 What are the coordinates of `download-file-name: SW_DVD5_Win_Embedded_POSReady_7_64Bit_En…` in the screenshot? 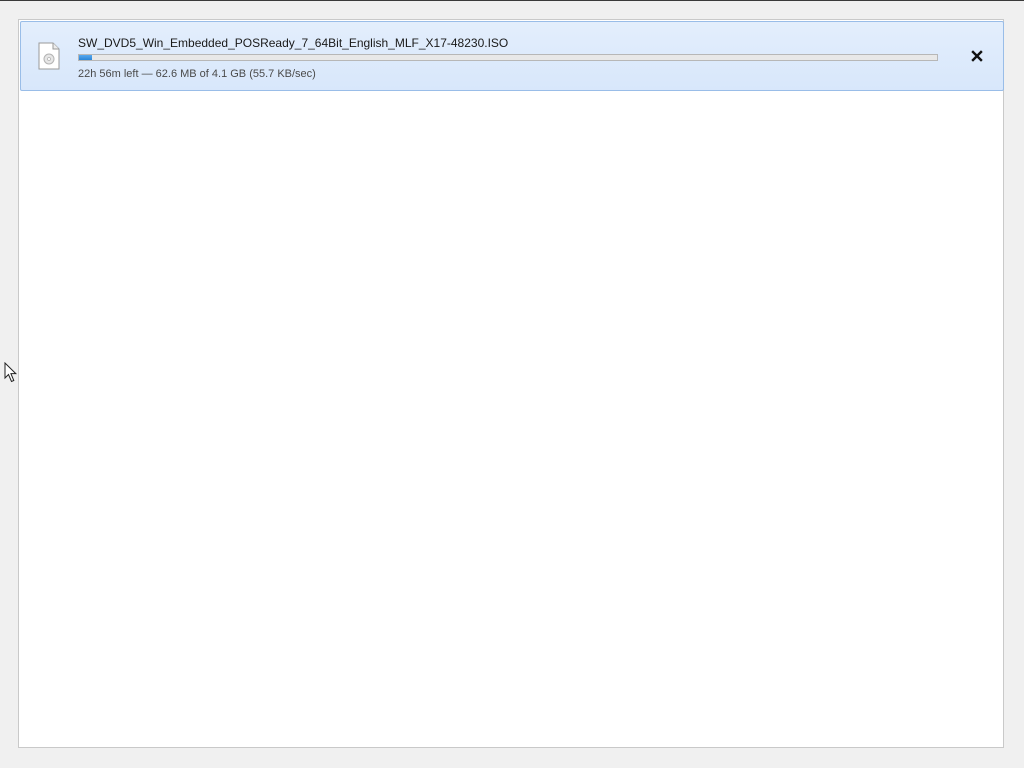 It's located at (293, 43).